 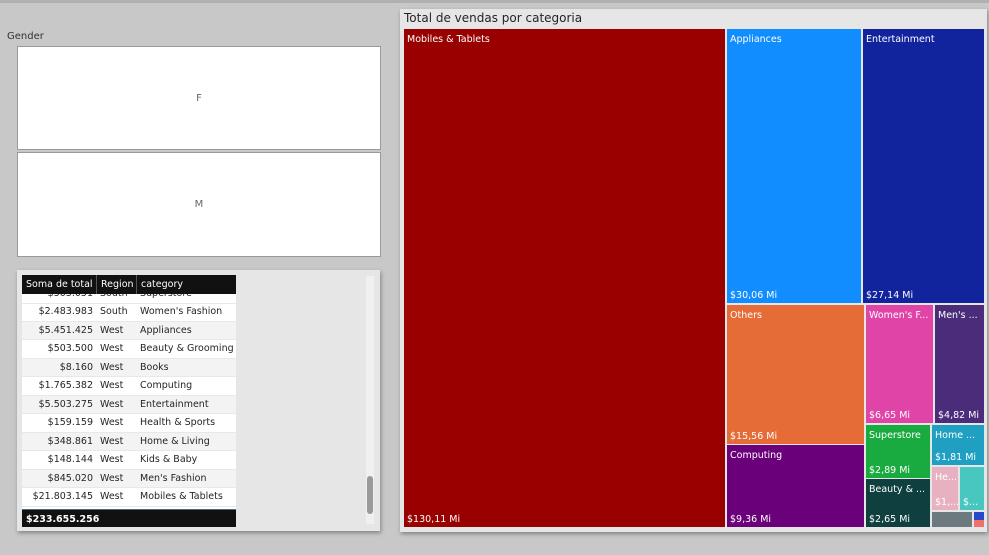 What do you see at coordinates (129, 404) in the screenshot?
I see `table-row: $5.503.275 West Entertainment` at bounding box center [129, 404].